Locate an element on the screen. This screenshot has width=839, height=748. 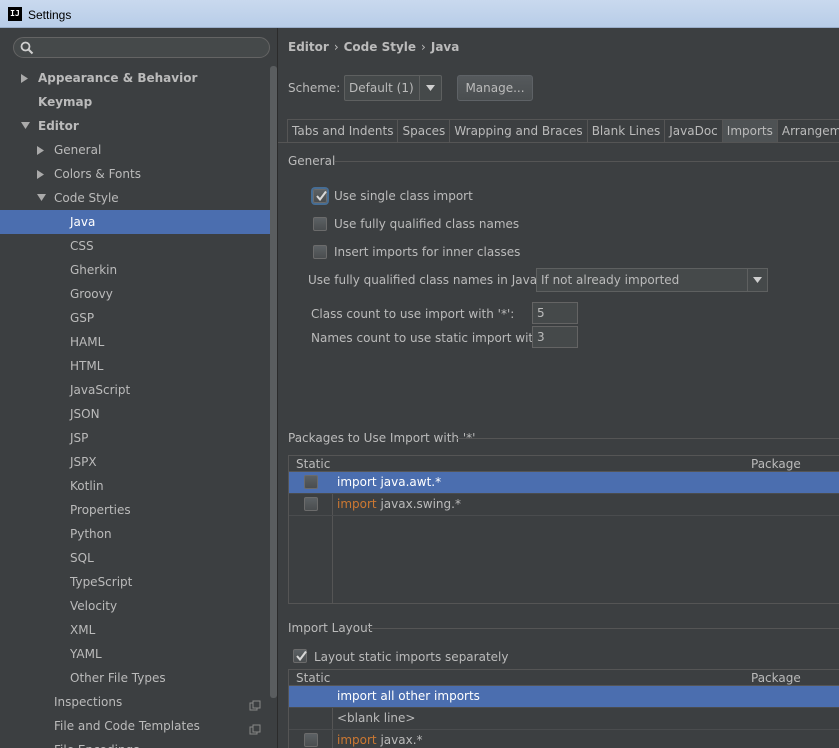
package-cell: import javax.swing.* is located at coordinates (399, 504).